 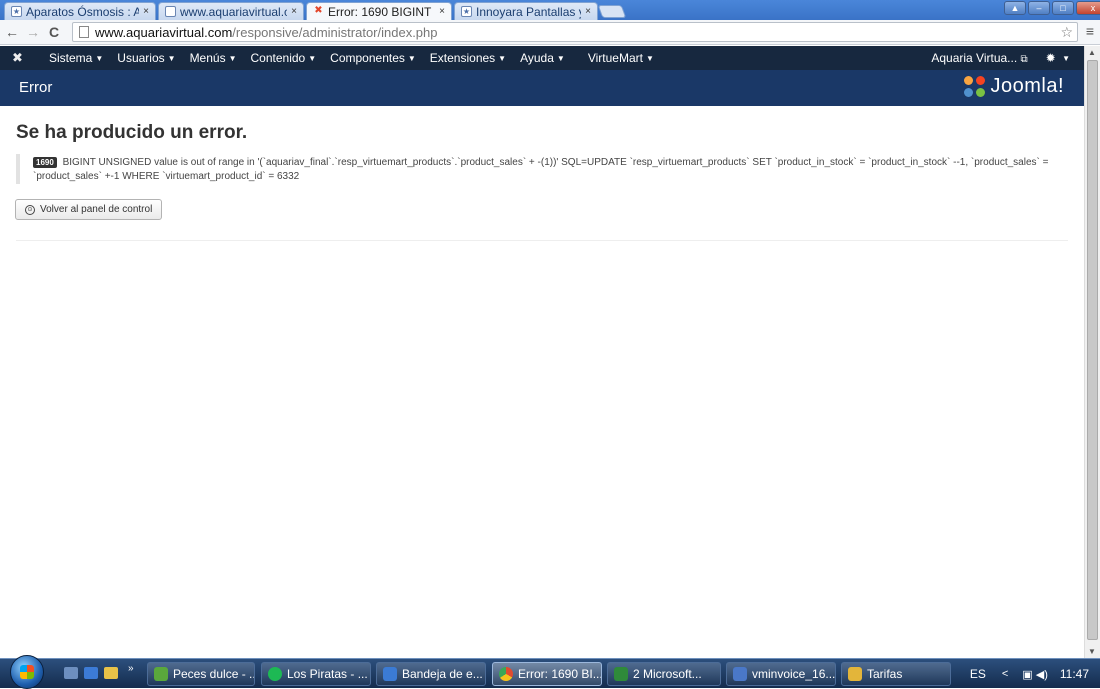 I want to click on joomla-brand: Joomla!, so click(x=1014, y=86).